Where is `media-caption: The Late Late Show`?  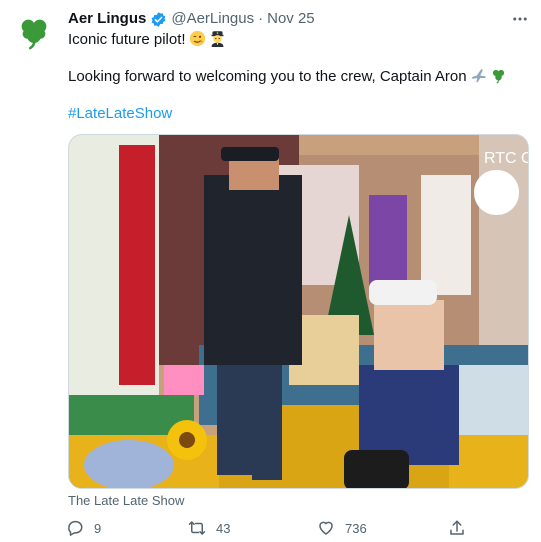 media-caption: The Late Late Show is located at coordinates (126, 501).